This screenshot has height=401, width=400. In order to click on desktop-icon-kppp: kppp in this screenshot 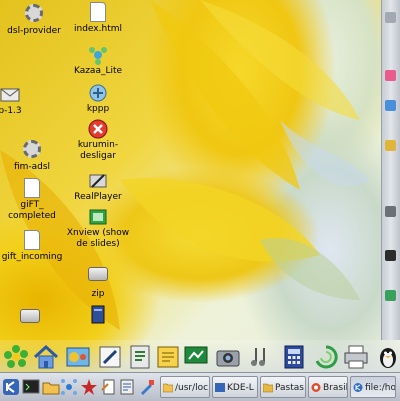, I will do `click(98, 98)`.